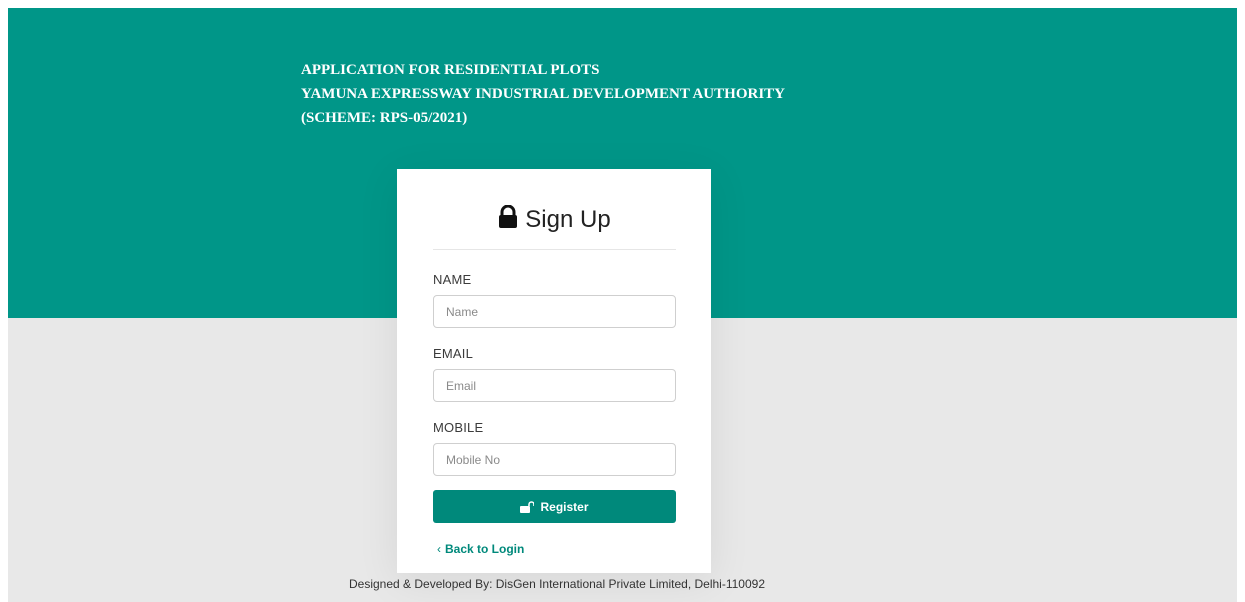 The width and height of the screenshot is (1245, 602). I want to click on unlock-icon, so click(527, 506).